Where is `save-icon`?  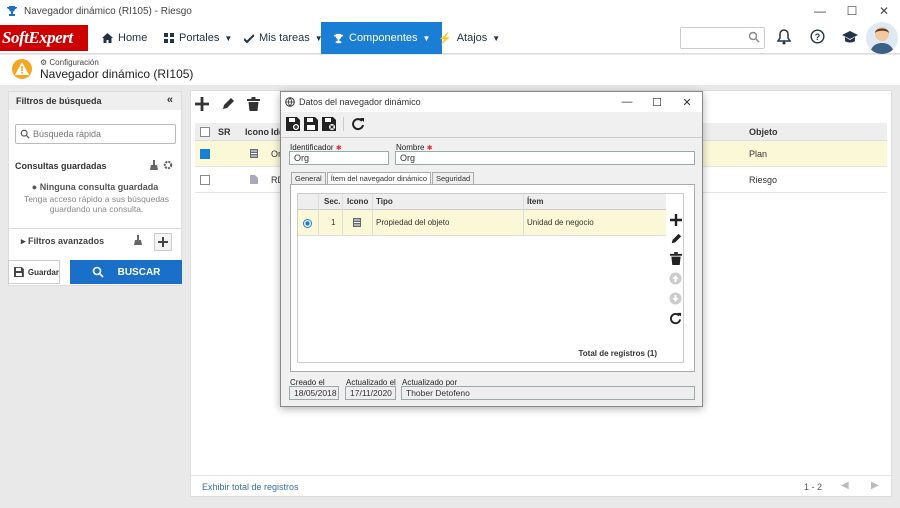 save-icon is located at coordinates (311, 124).